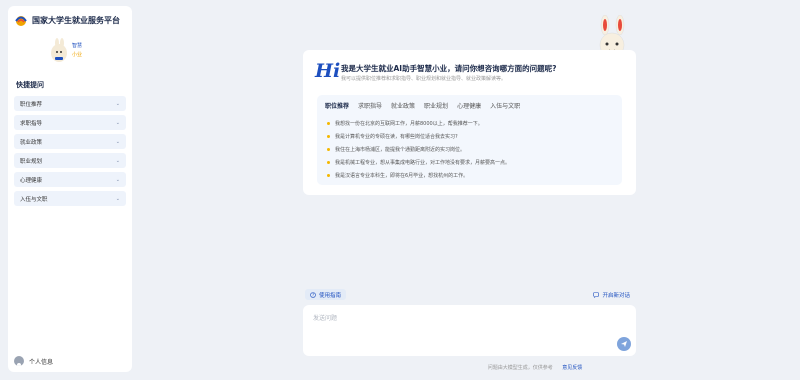 This screenshot has height=380, width=800. What do you see at coordinates (77, 46) in the screenshot?
I see `mascot-caption-1: 智慧` at bounding box center [77, 46].